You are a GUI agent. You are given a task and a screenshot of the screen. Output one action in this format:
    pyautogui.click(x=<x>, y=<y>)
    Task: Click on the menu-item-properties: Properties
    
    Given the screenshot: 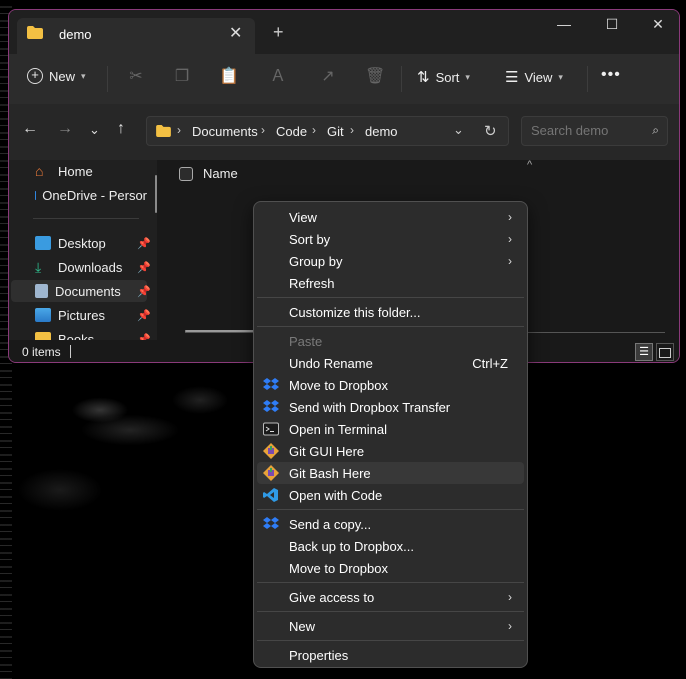 What is the action you would take?
    pyautogui.click(x=390, y=655)
    